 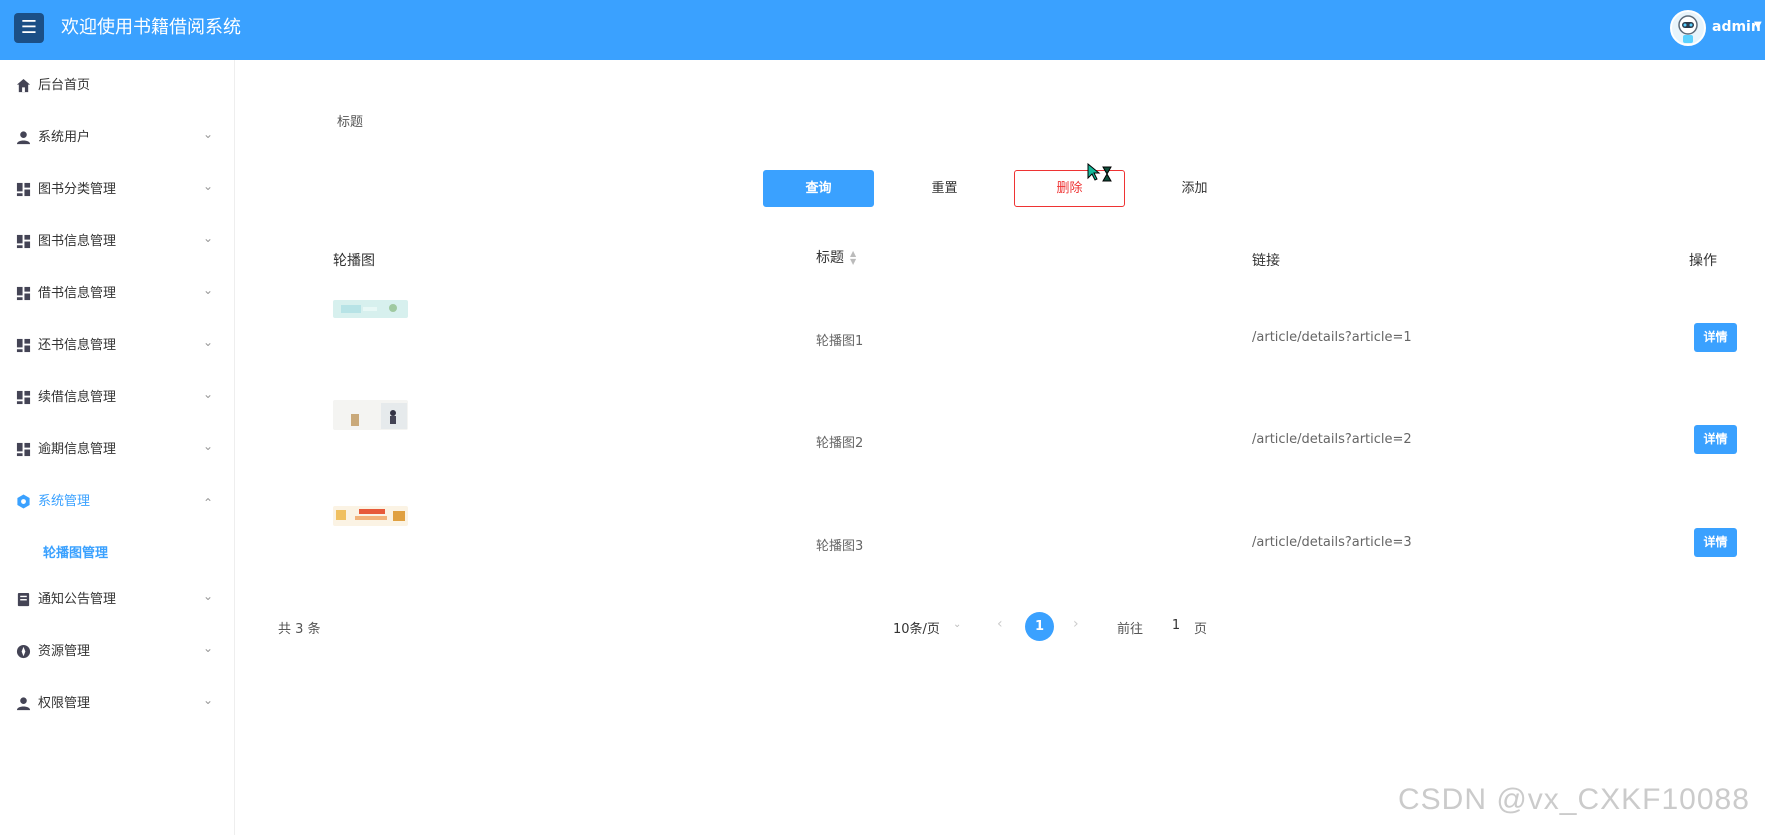 What do you see at coordinates (77, 293) in the screenshot?
I see `sidebar-item-label: 借书信息管理` at bounding box center [77, 293].